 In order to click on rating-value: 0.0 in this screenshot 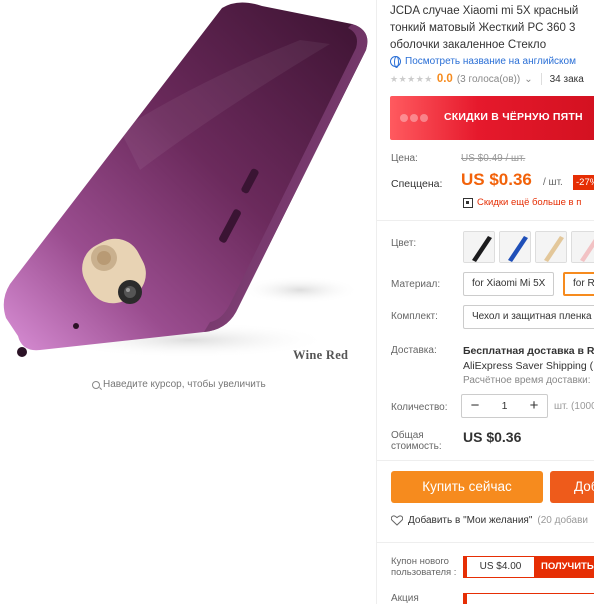, I will do `click(444, 79)`.